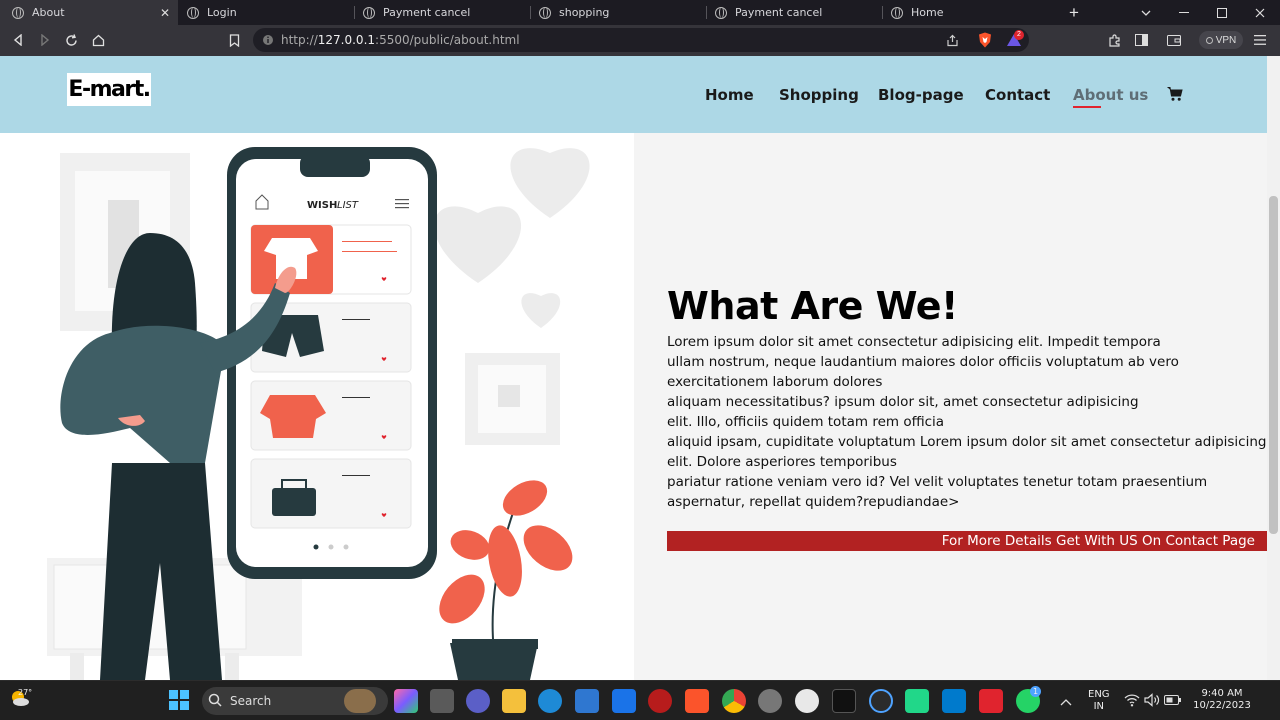 Image resolution: width=1280 pixels, height=720 pixels. I want to click on scrollbar-thumb, so click(1273, 365).